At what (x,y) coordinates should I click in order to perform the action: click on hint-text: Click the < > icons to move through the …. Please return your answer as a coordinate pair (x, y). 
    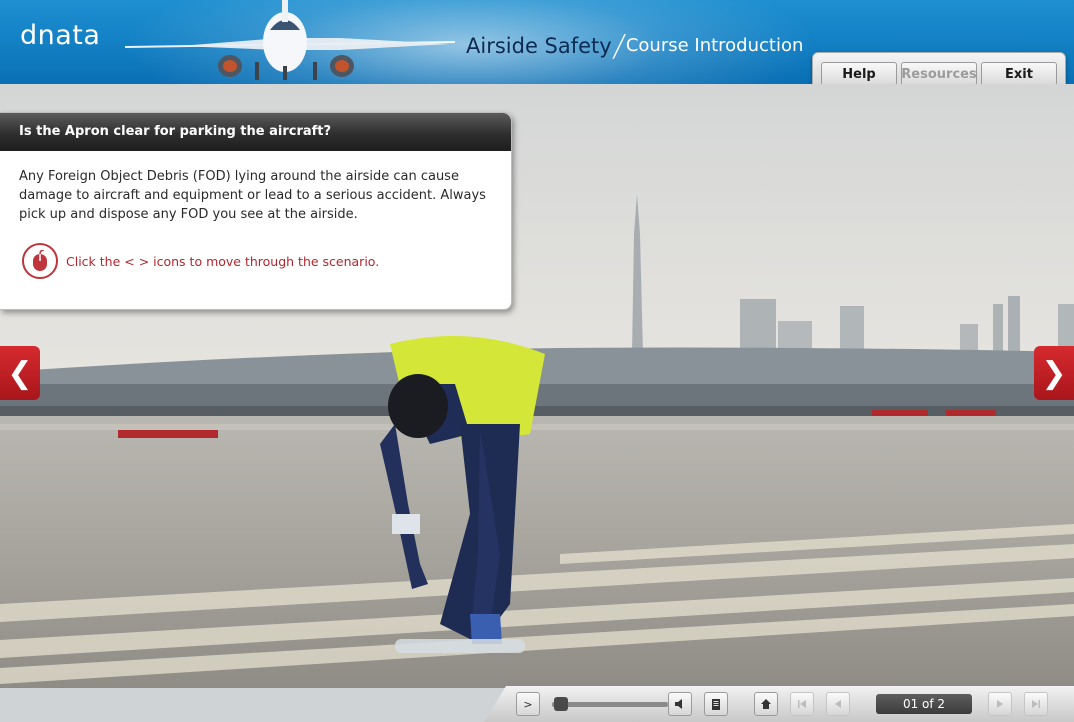
    Looking at the image, I should click on (223, 261).